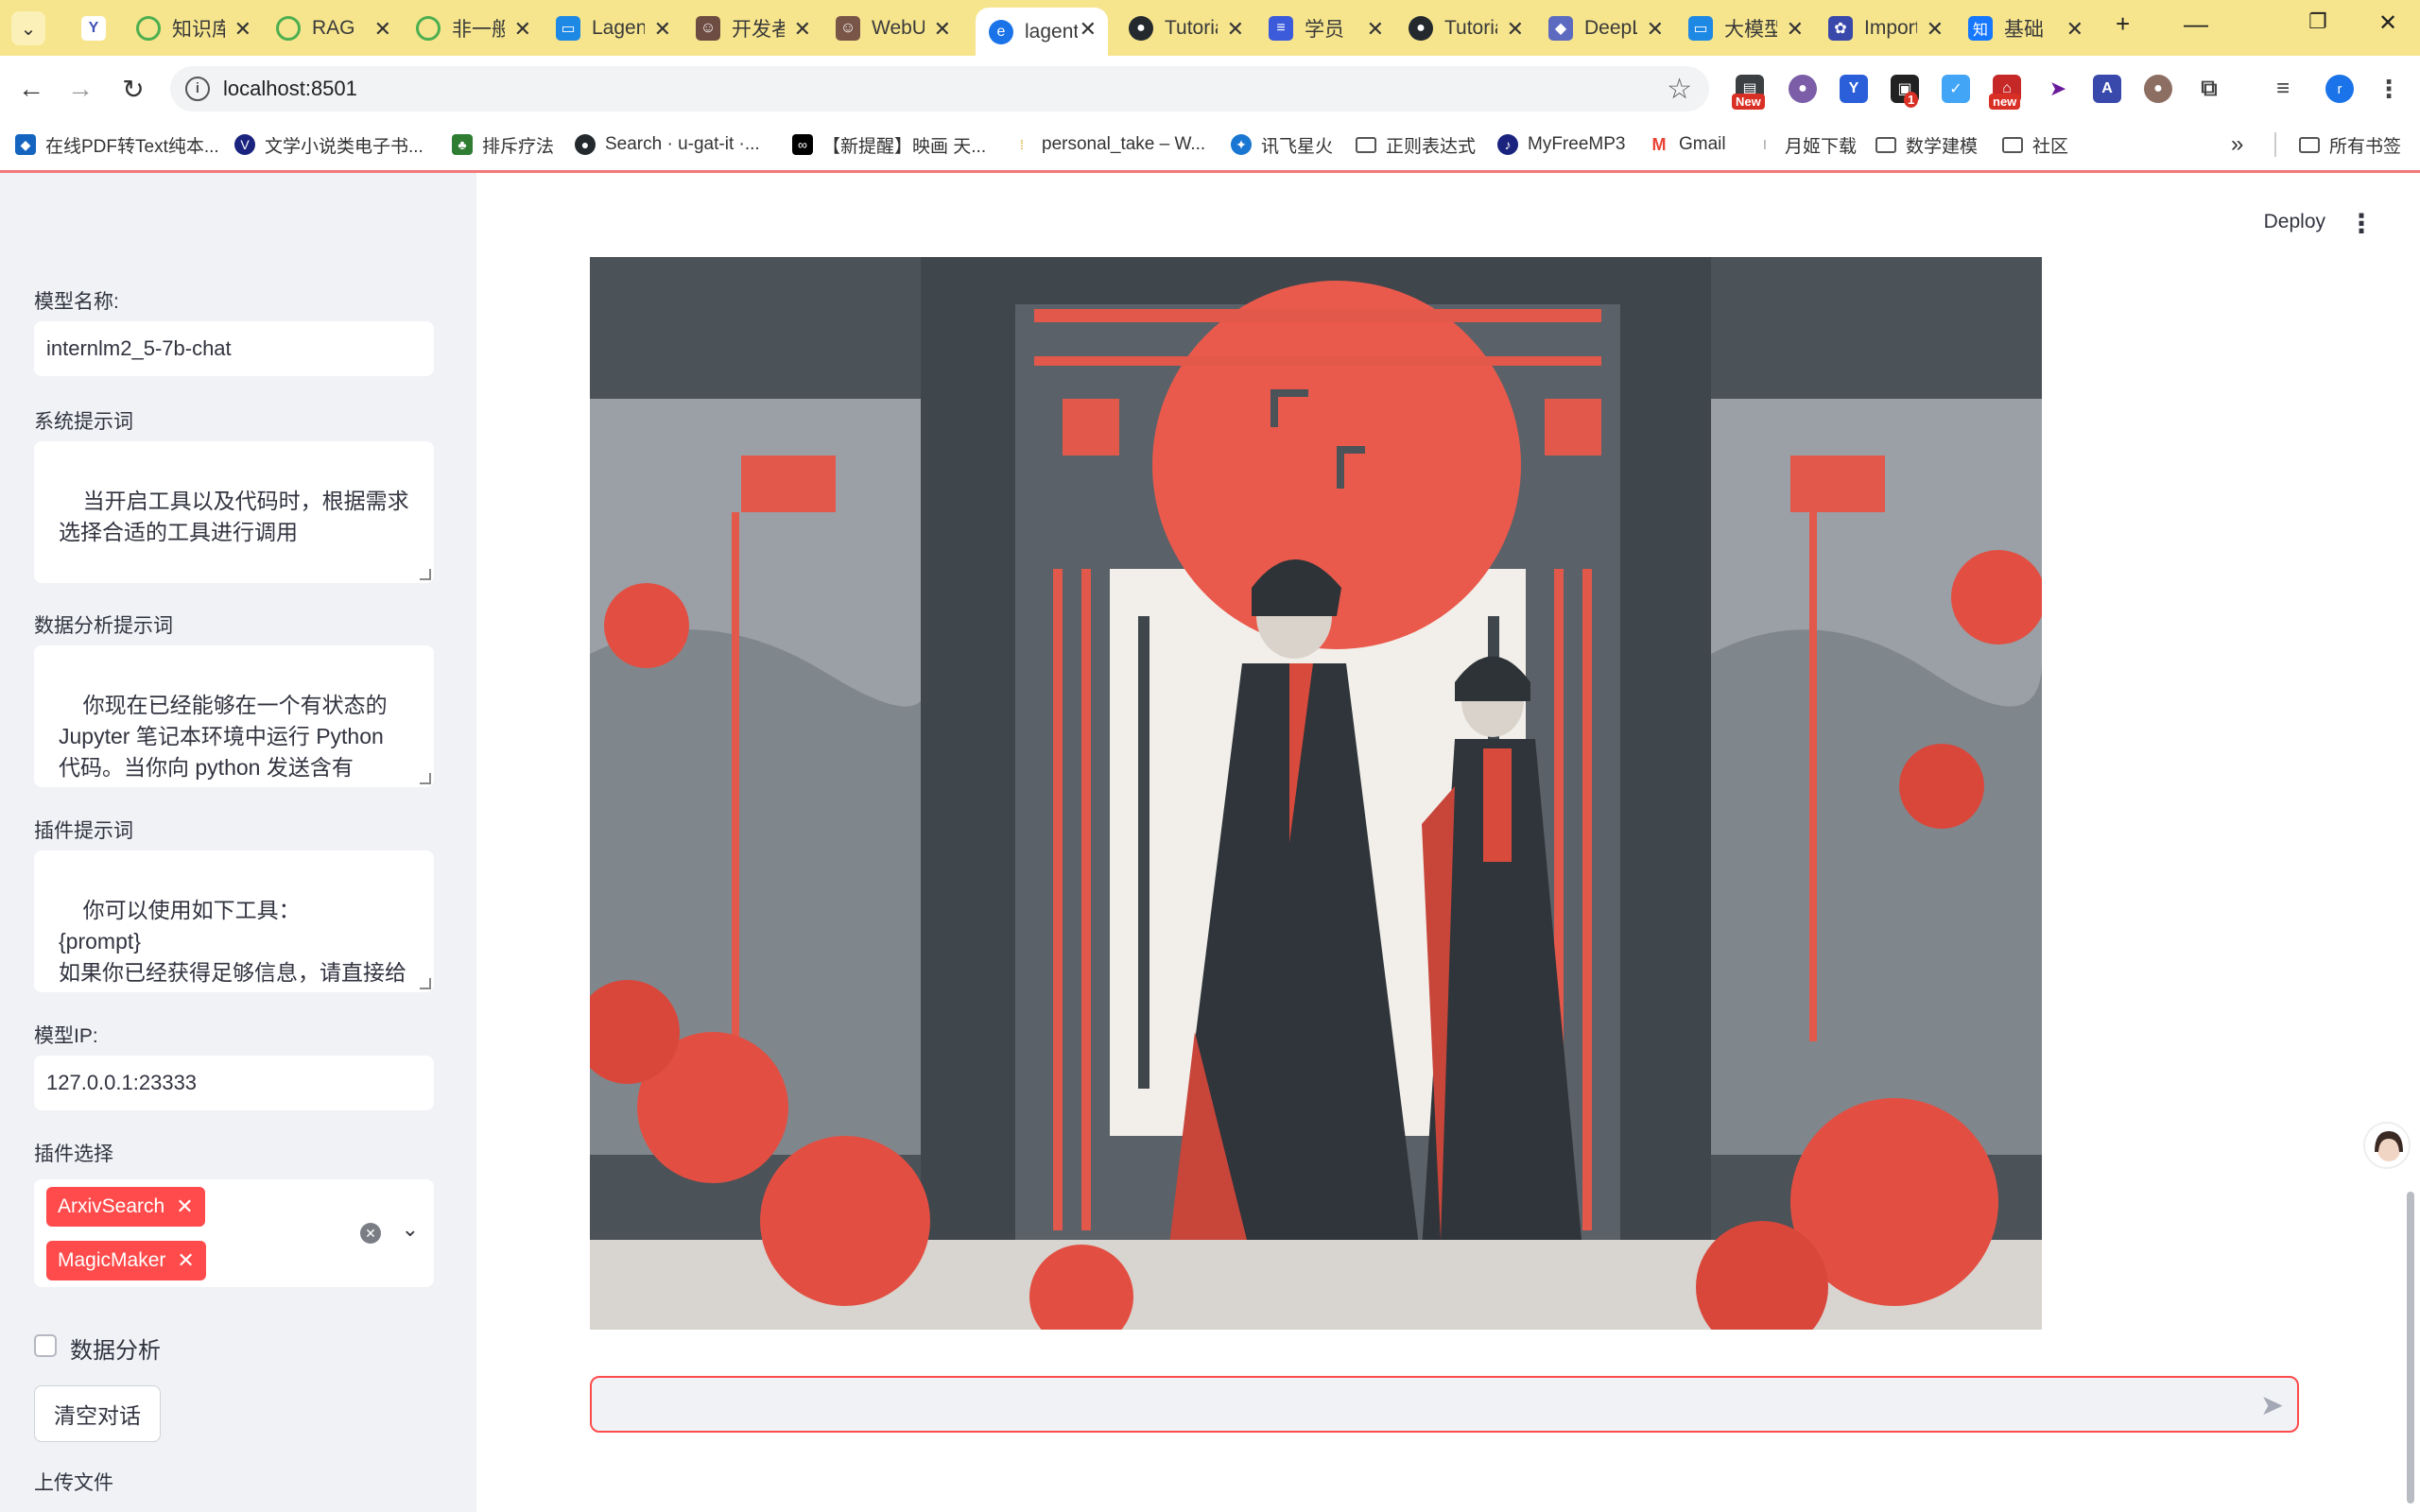 The width and height of the screenshot is (2420, 1512). What do you see at coordinates (96, 28) in the screenshot?
I see `tab-pinned: Y` at bounding box center [96, 28].